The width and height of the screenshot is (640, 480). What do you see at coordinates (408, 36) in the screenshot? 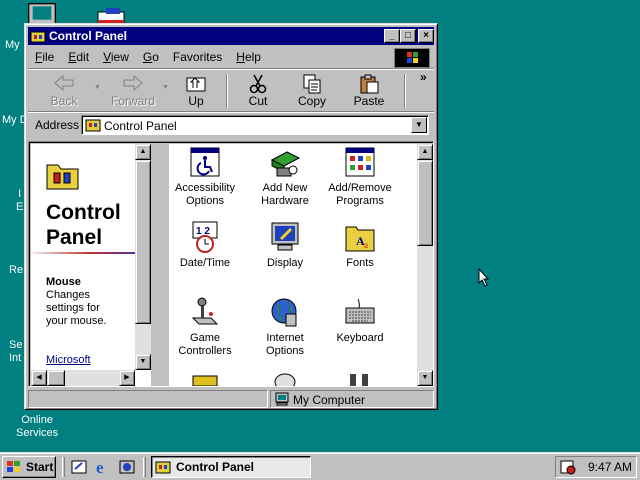
I see `maximize-button: □` at bounding box center [408, 36].